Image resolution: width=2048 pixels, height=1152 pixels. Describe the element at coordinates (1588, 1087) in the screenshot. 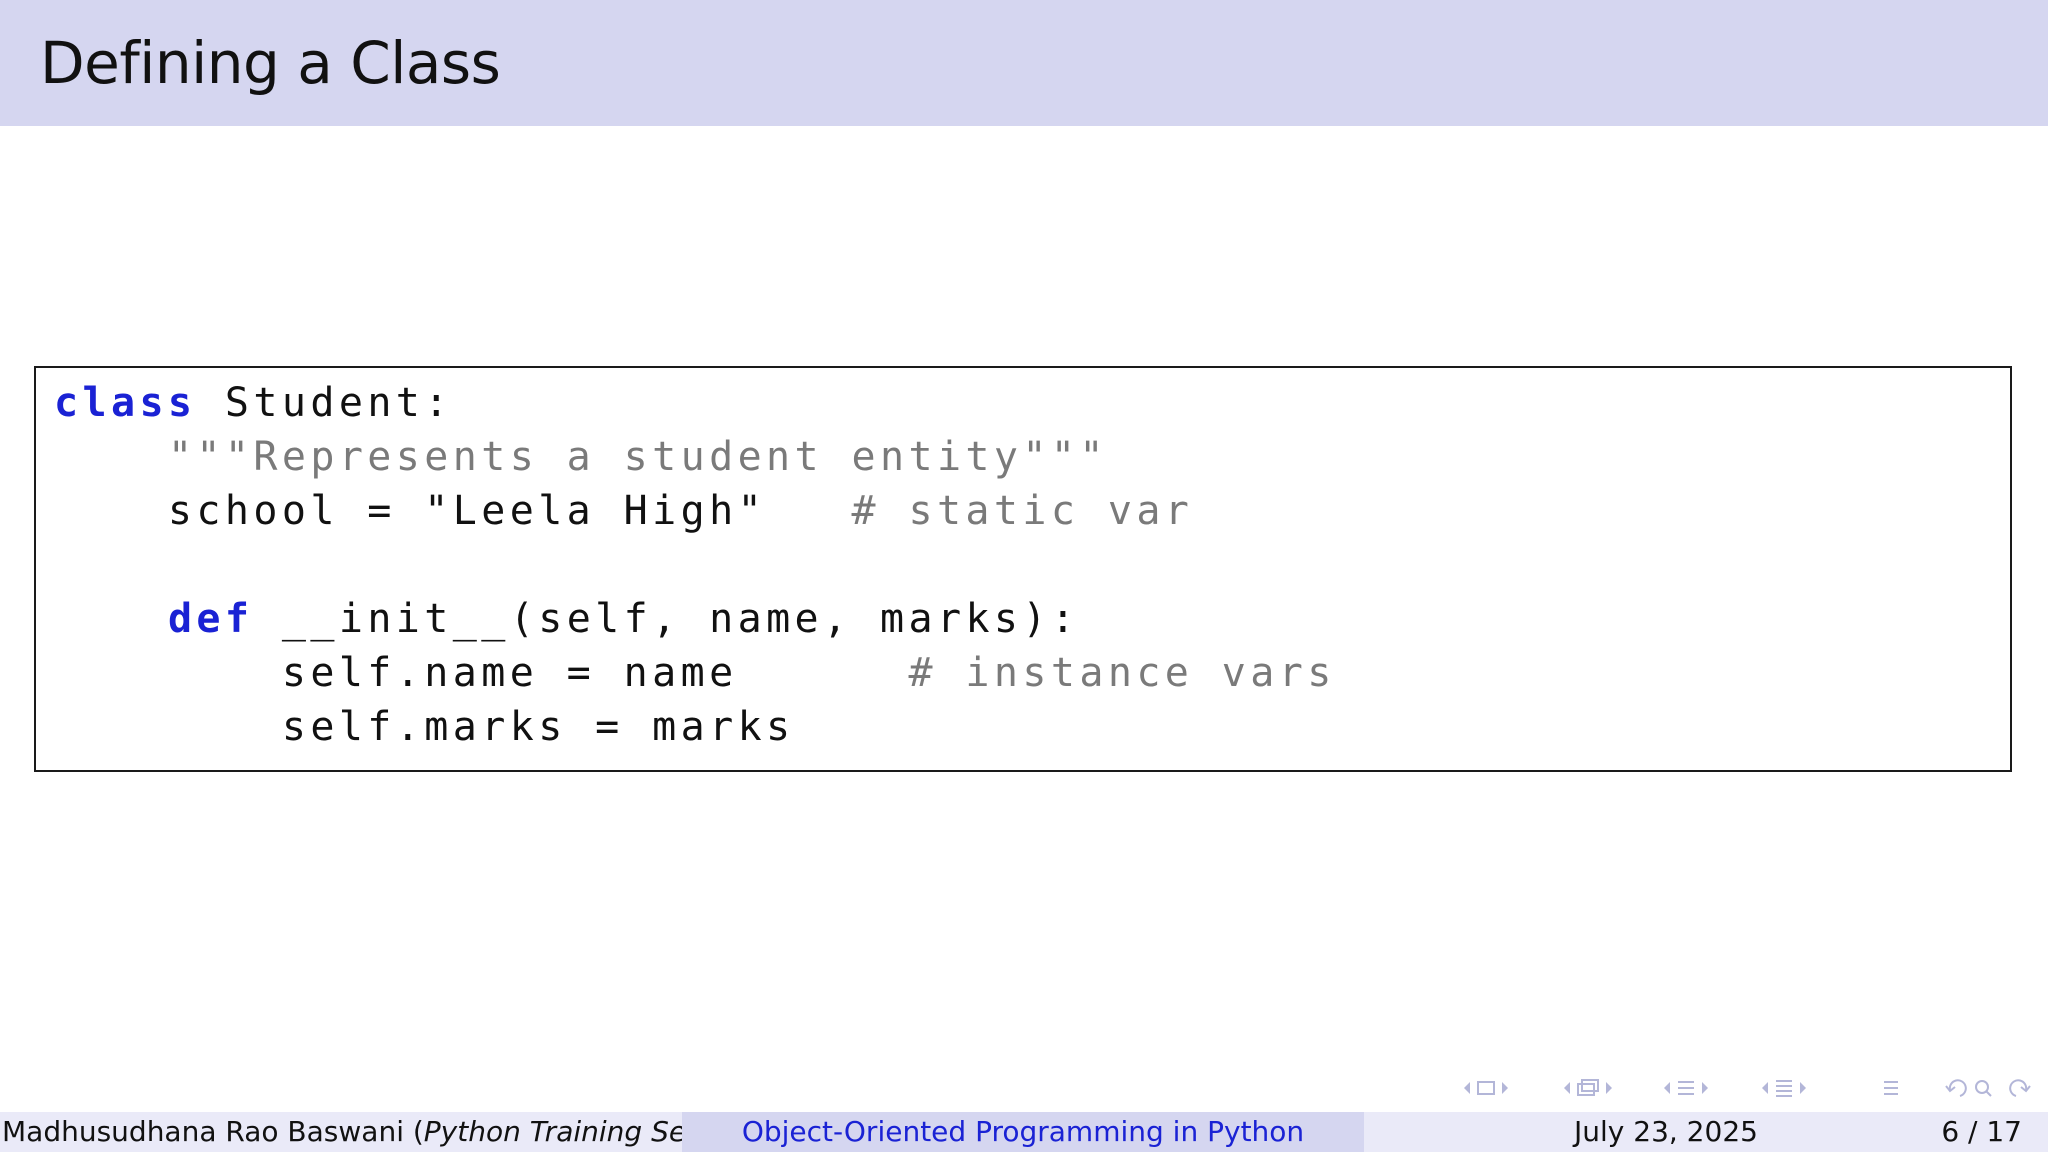

I see `subsection-icon` at that location.